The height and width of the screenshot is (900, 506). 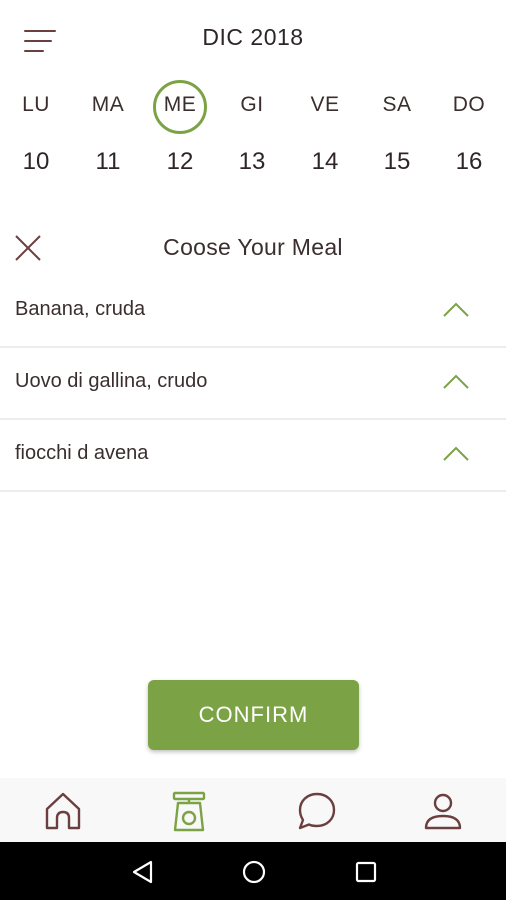 I want to click on day-mon: LU 10, so click(x=36, y=136).